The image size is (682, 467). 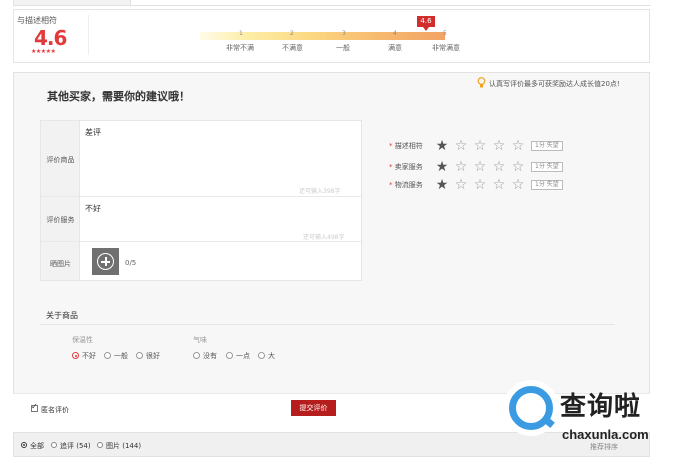 What do you see at coordinates (531, 408) in the screenshot?
I see `search-bubble-icon` at bounding box center [531, 408].